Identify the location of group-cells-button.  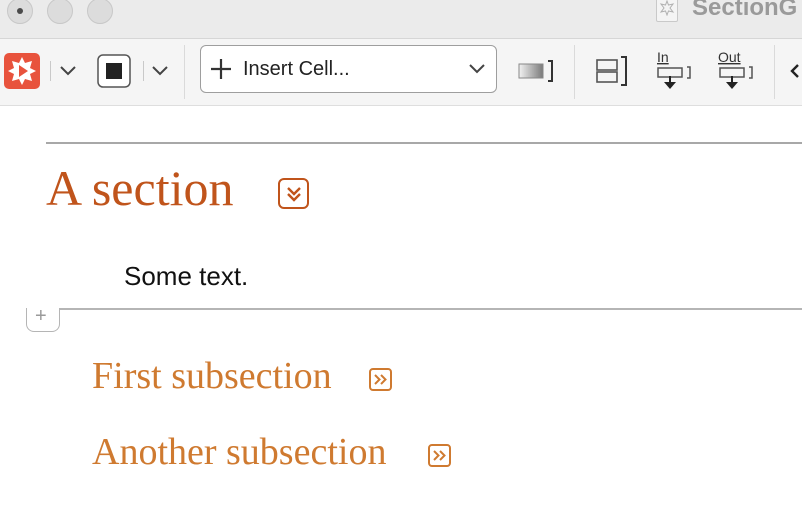
(612, 71).